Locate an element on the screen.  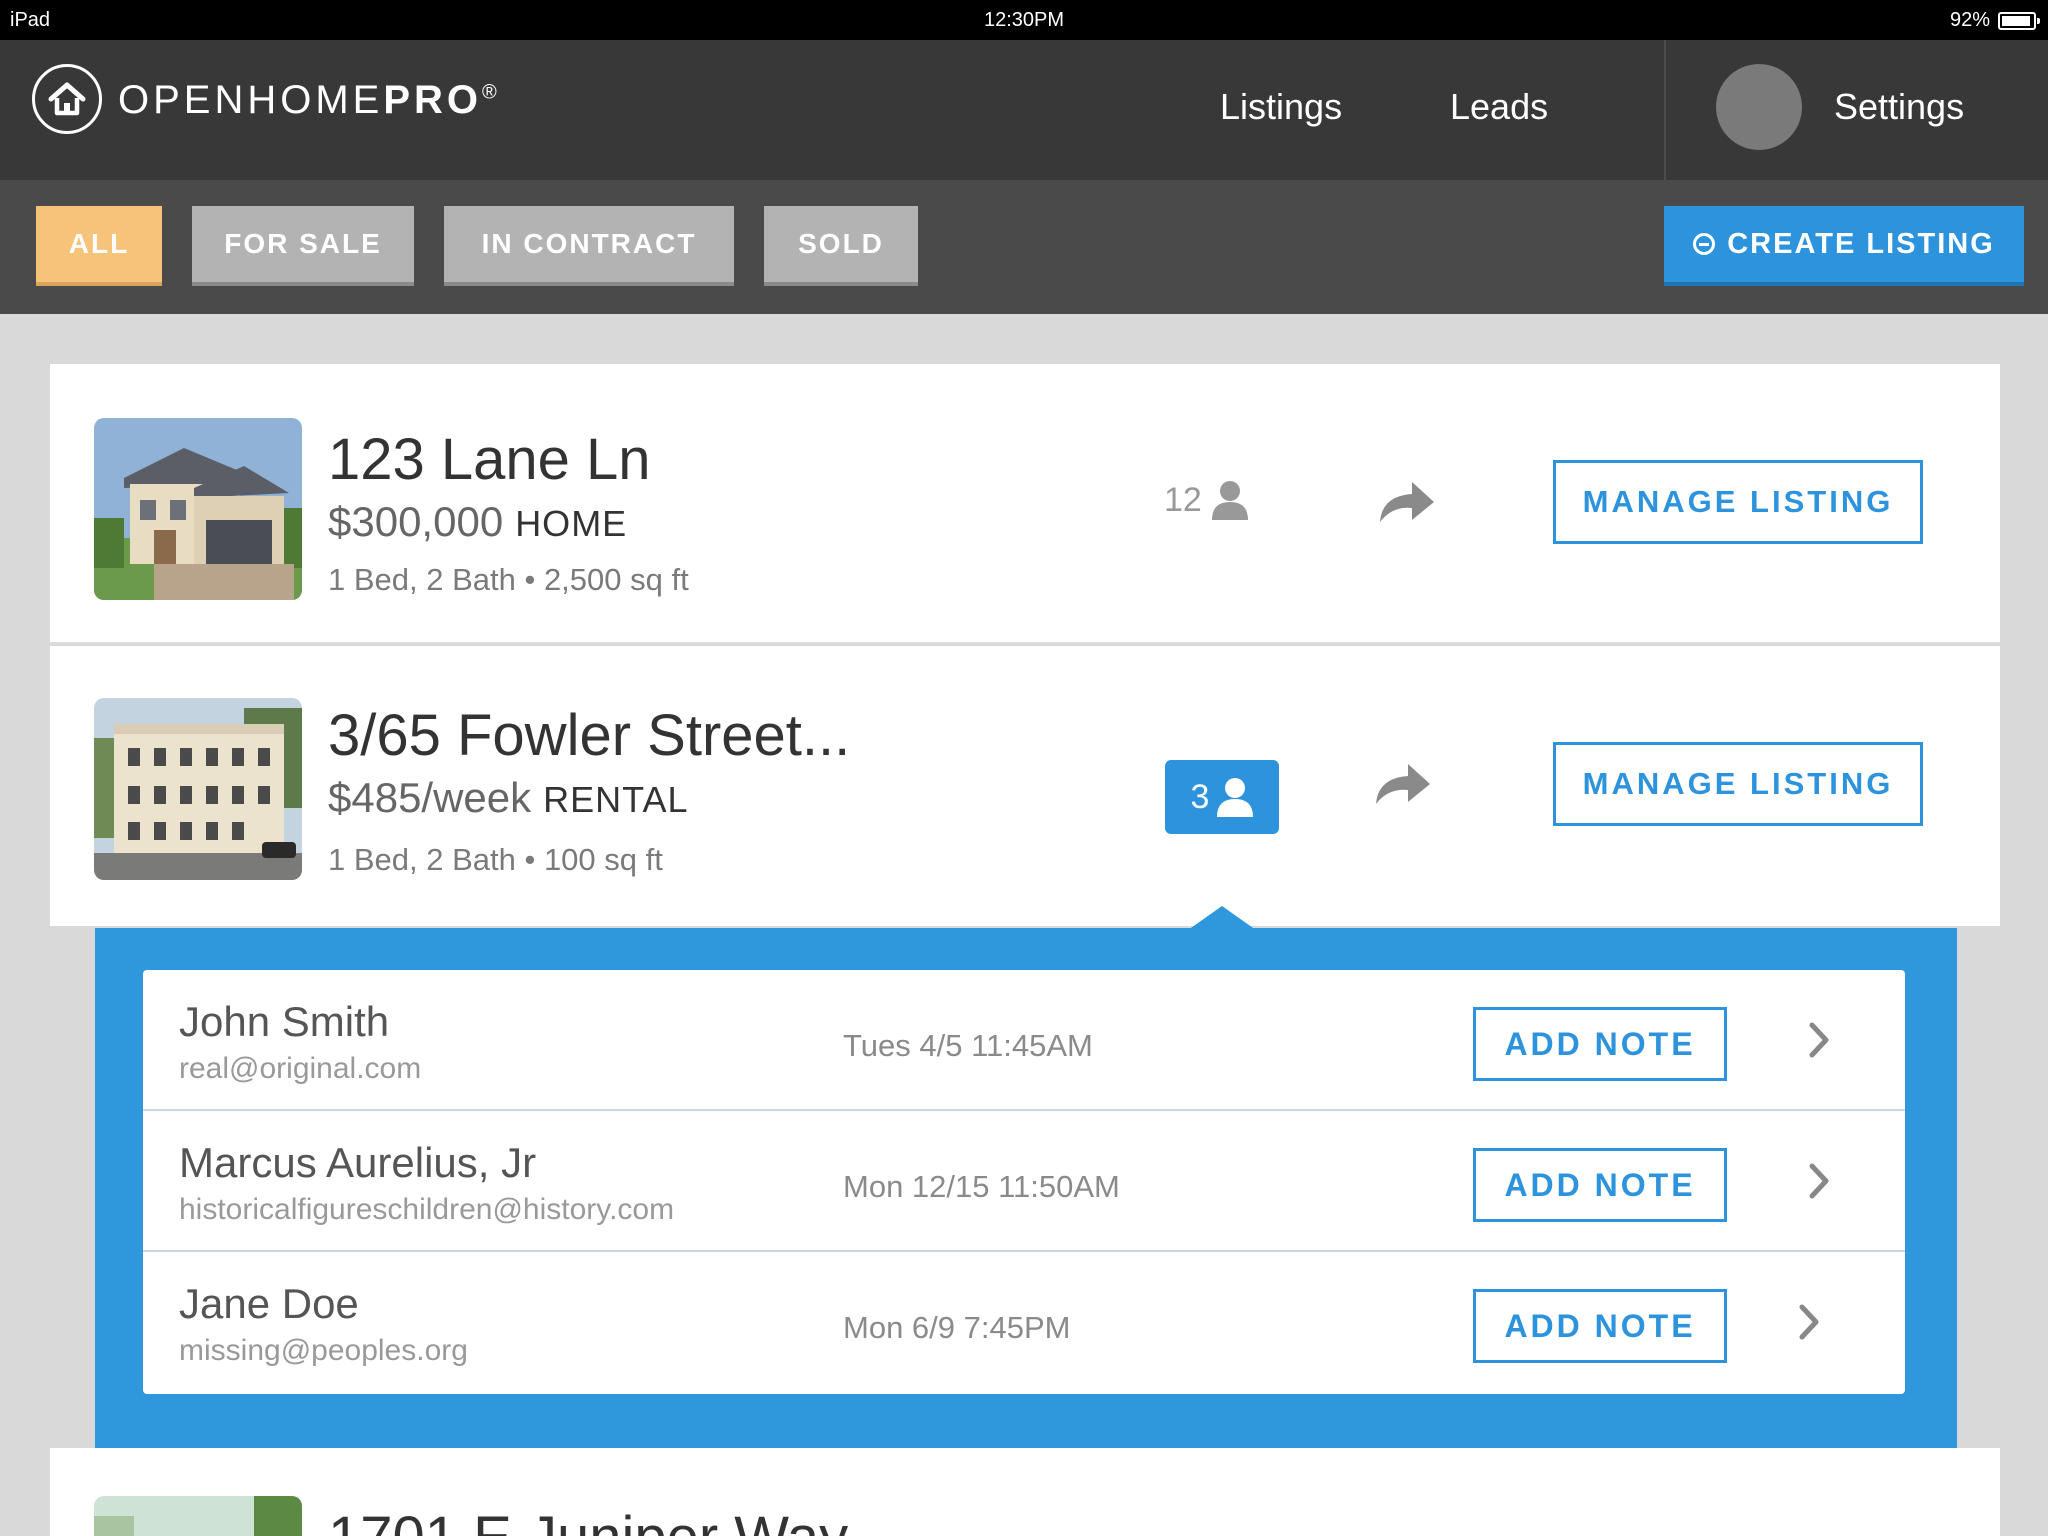
listing-title: 123 Lane Ln is located at coordinates (489, 459).